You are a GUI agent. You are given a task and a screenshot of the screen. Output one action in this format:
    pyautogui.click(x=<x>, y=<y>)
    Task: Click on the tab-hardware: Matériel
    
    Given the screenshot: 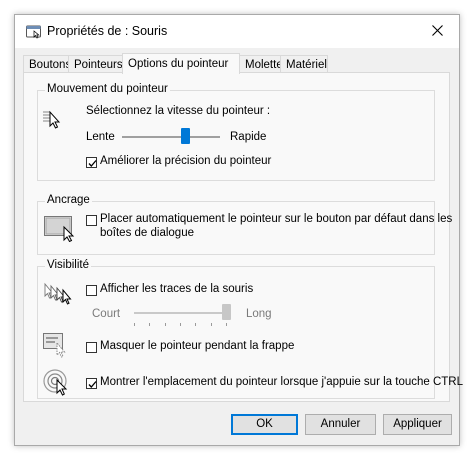 What is the action you would take?
    pyautogui.click(x=304, y=64)
    